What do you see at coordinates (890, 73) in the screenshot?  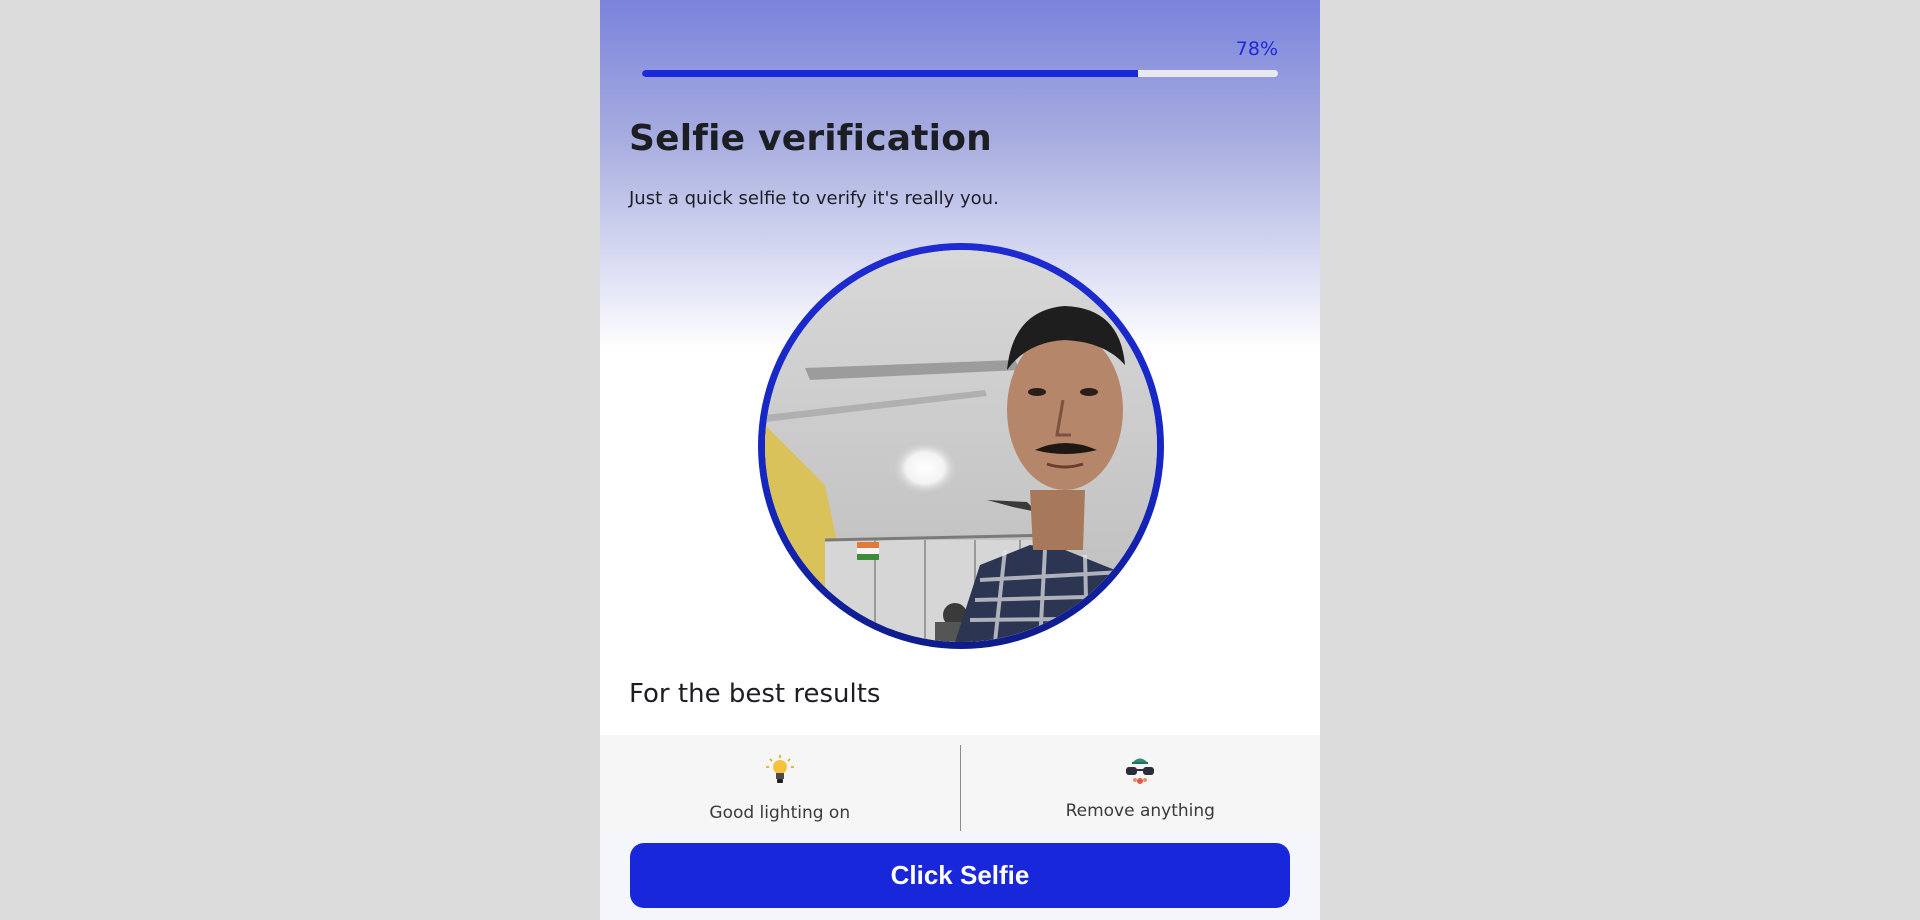 I see `progress-bar-fill` at bounding box center [890, 73].